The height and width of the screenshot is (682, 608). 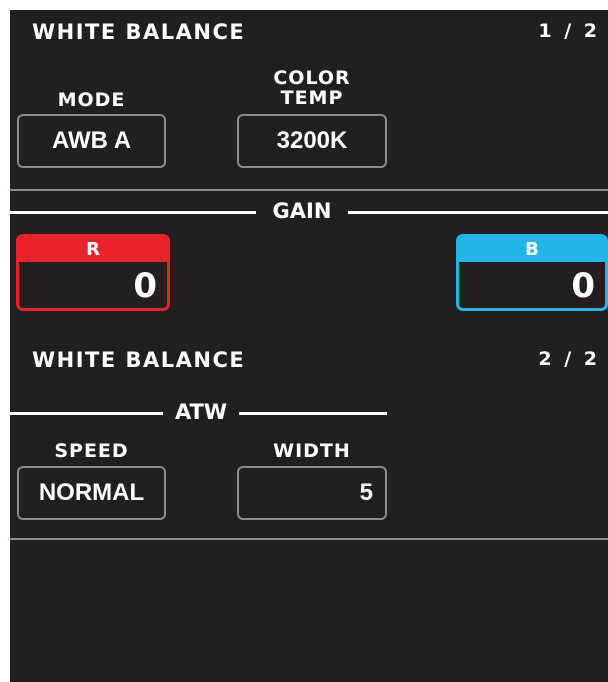 I want to click on width-value-box: 5, so click(x=312, y=493).